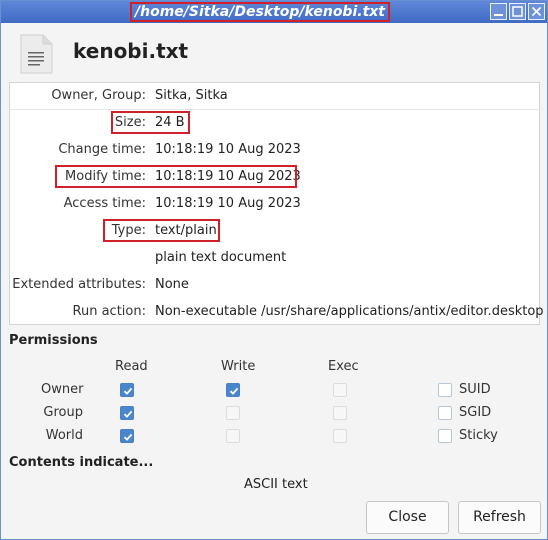 The image size is (548, 540). Describe the element at coordinates (498, 15) in the screenshot. I see `minimize-icon` at that location.